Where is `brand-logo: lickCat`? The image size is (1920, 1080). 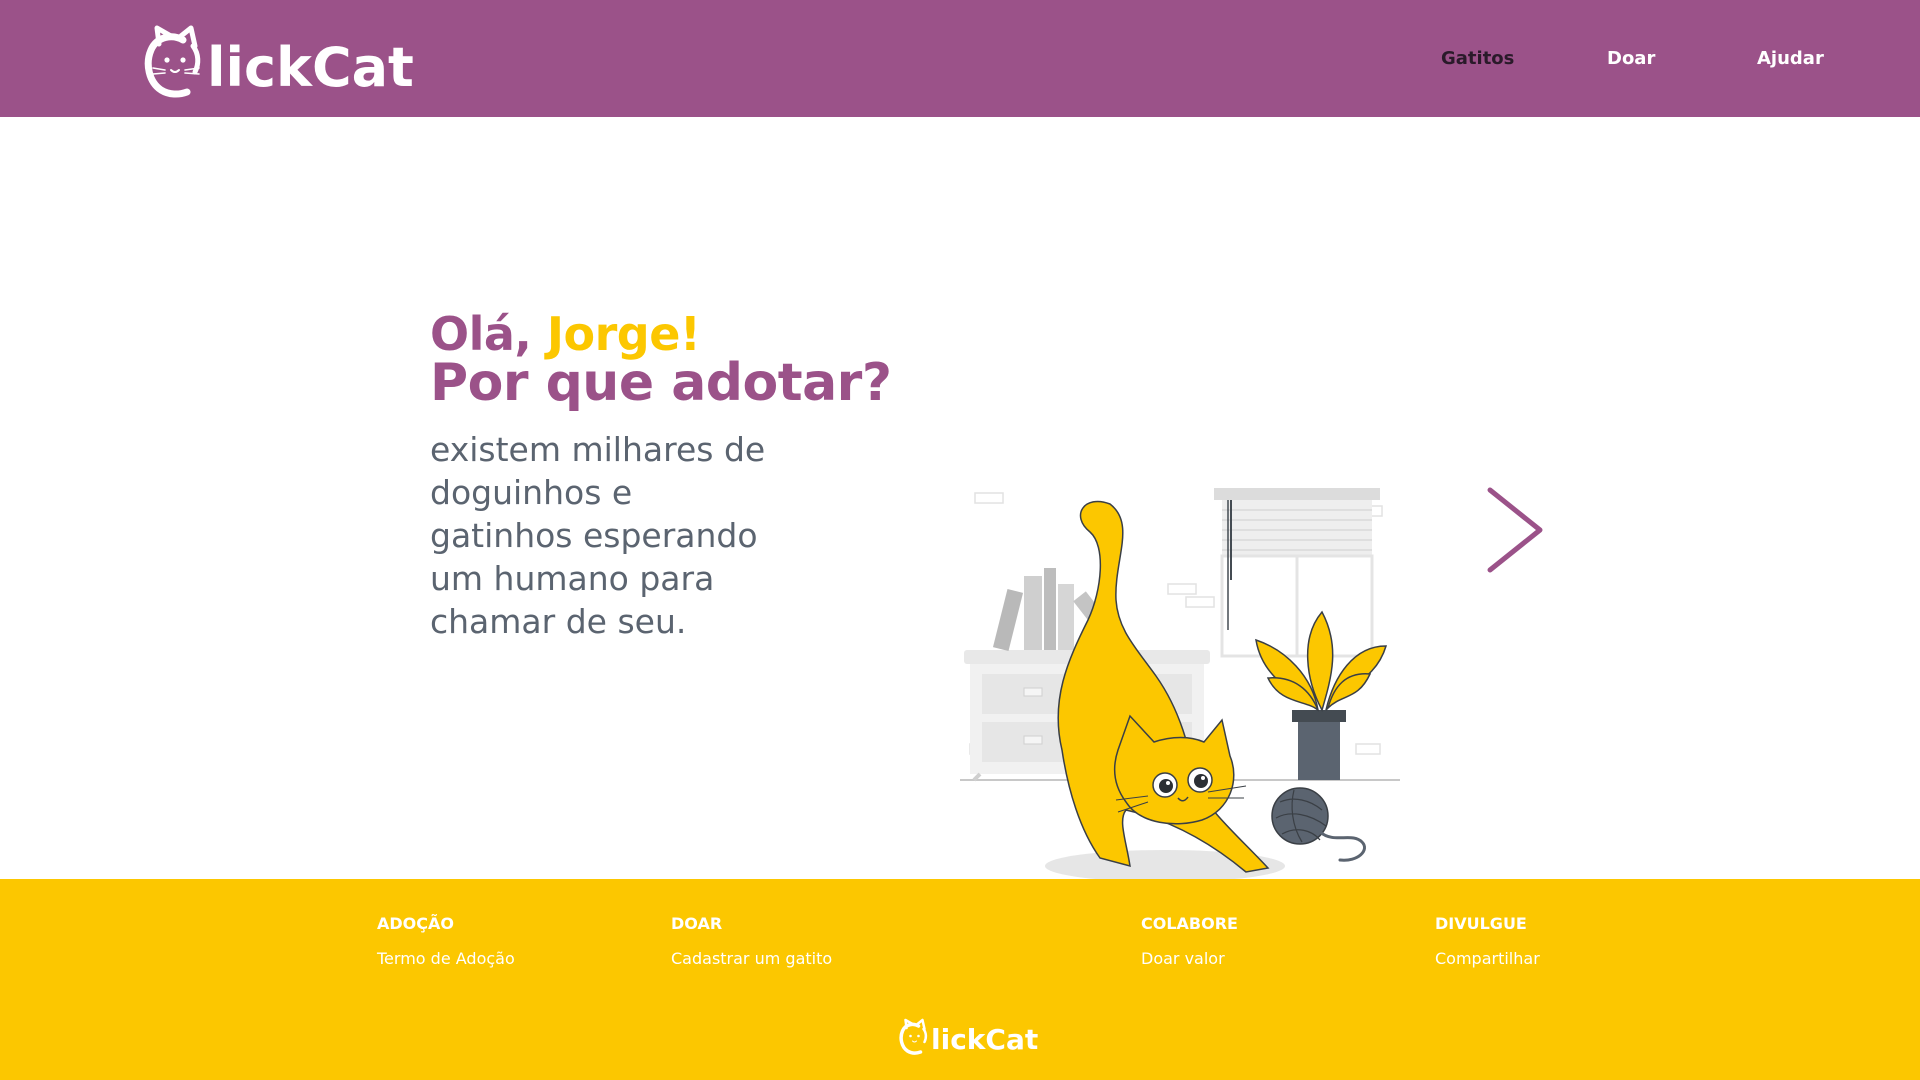
brand-logo: lickCat is located at coordinates (278, 62).